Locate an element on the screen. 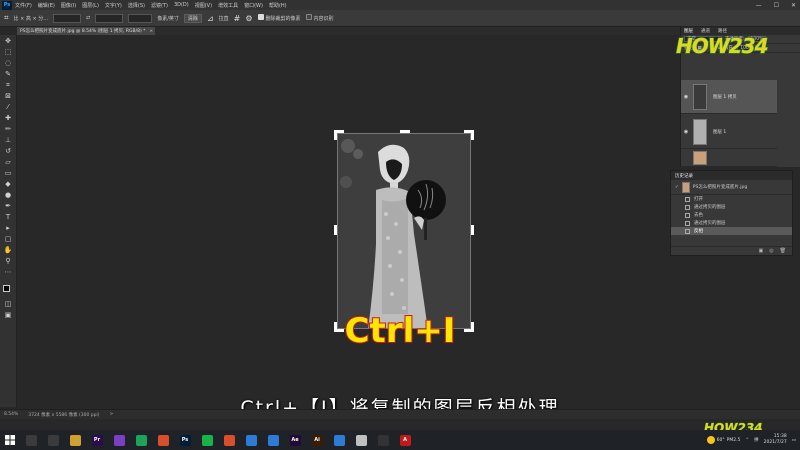 This screenshot has width=800, height=450. crop-handle-top-left is located at coordinates (339, 135).